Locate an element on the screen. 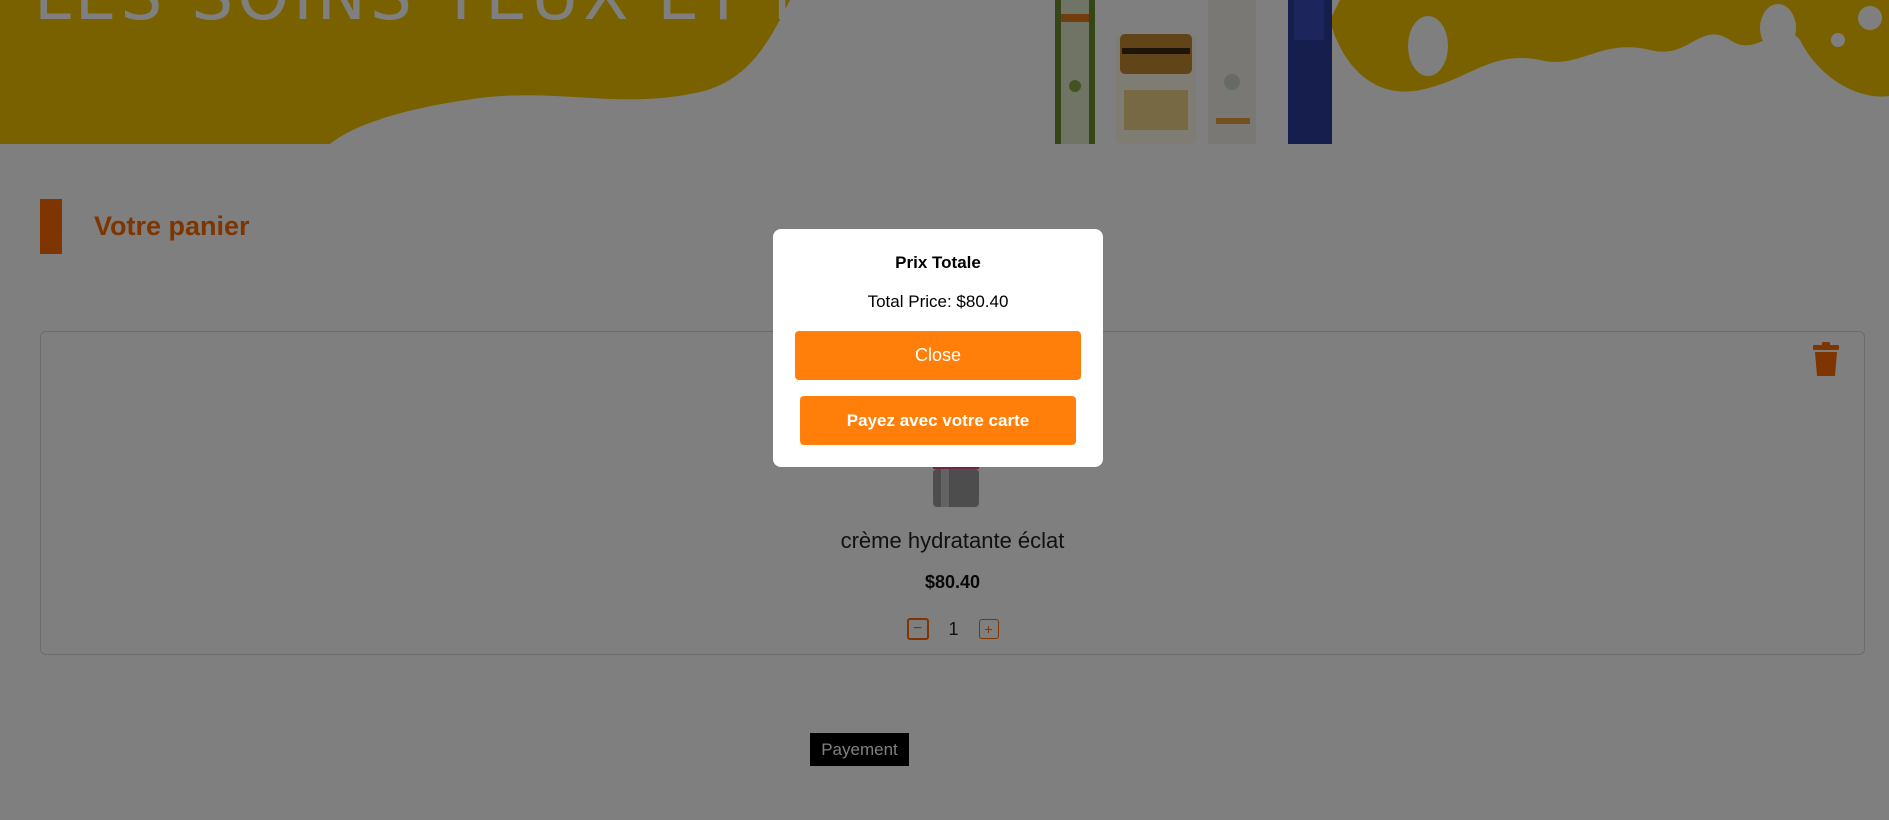 The width and height of the screenshot is (1889, 820). modal-title: Prix Totale is located at coordinates (938, 262).